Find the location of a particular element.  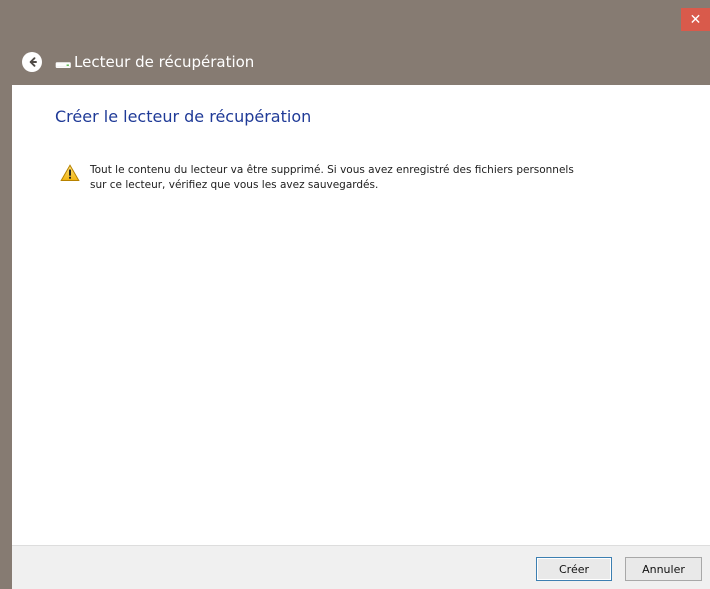

close-button: ✕ is located at coordinates (695, 19).